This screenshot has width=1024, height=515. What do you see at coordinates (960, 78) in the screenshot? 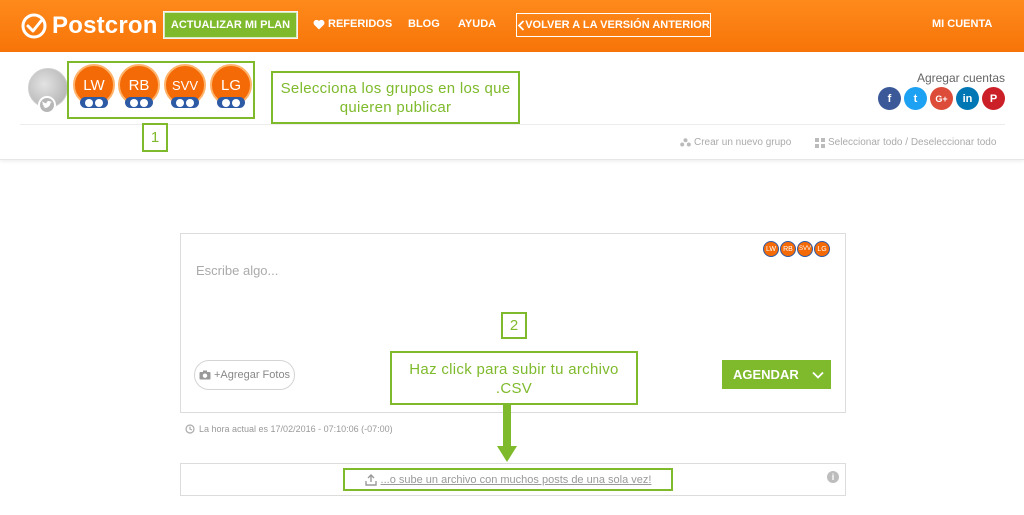
I see `add-accounts-label: Agregar cuentas` at bounding box center [960, 78].